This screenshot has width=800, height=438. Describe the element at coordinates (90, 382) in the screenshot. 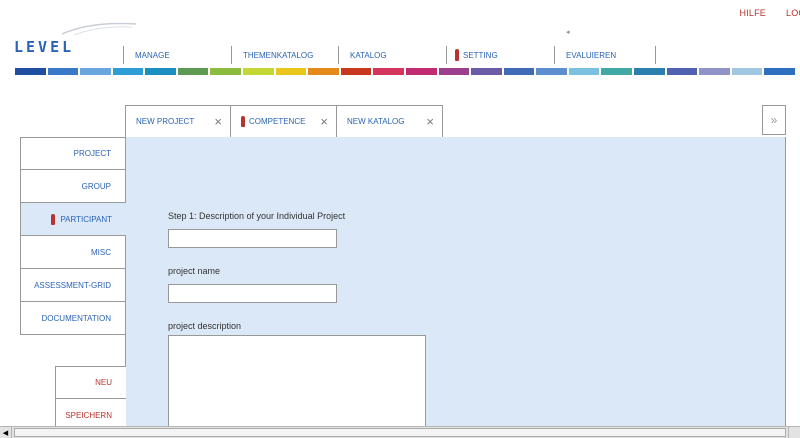

I see `new-button: NEU` at that location.